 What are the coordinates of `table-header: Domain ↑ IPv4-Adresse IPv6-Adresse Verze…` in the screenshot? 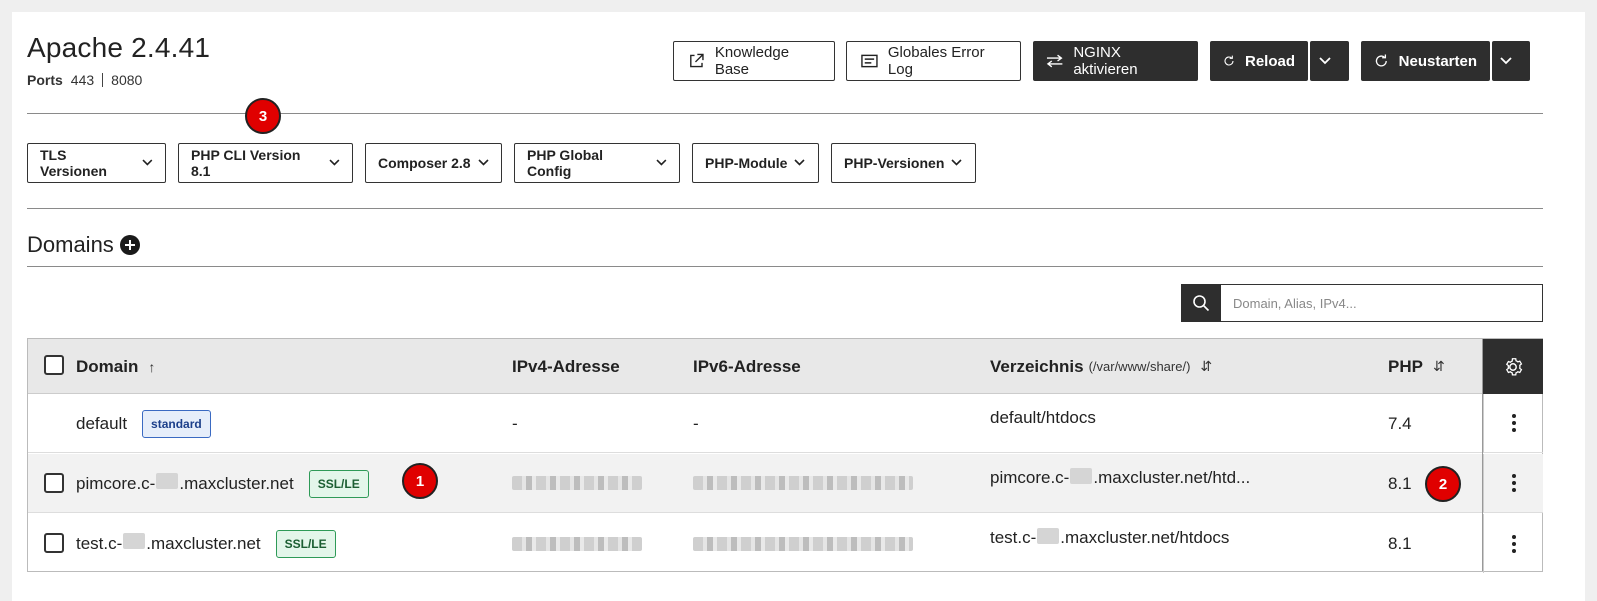 It's located at (755, 366).